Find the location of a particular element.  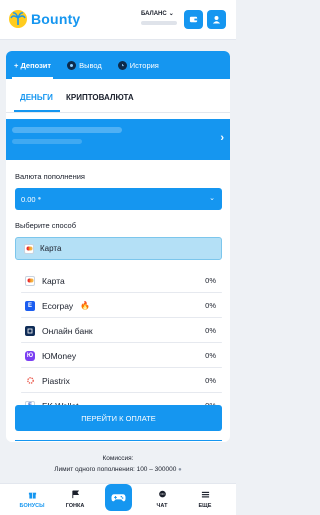

user-icon is located at coordinates (216, 19).